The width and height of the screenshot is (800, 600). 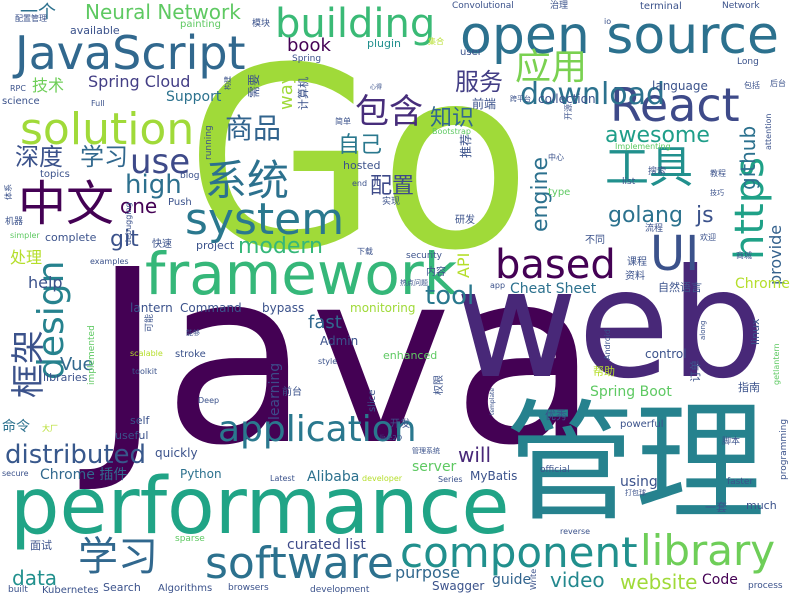 I want to click on word-will: will, so click(x=475, y=455).